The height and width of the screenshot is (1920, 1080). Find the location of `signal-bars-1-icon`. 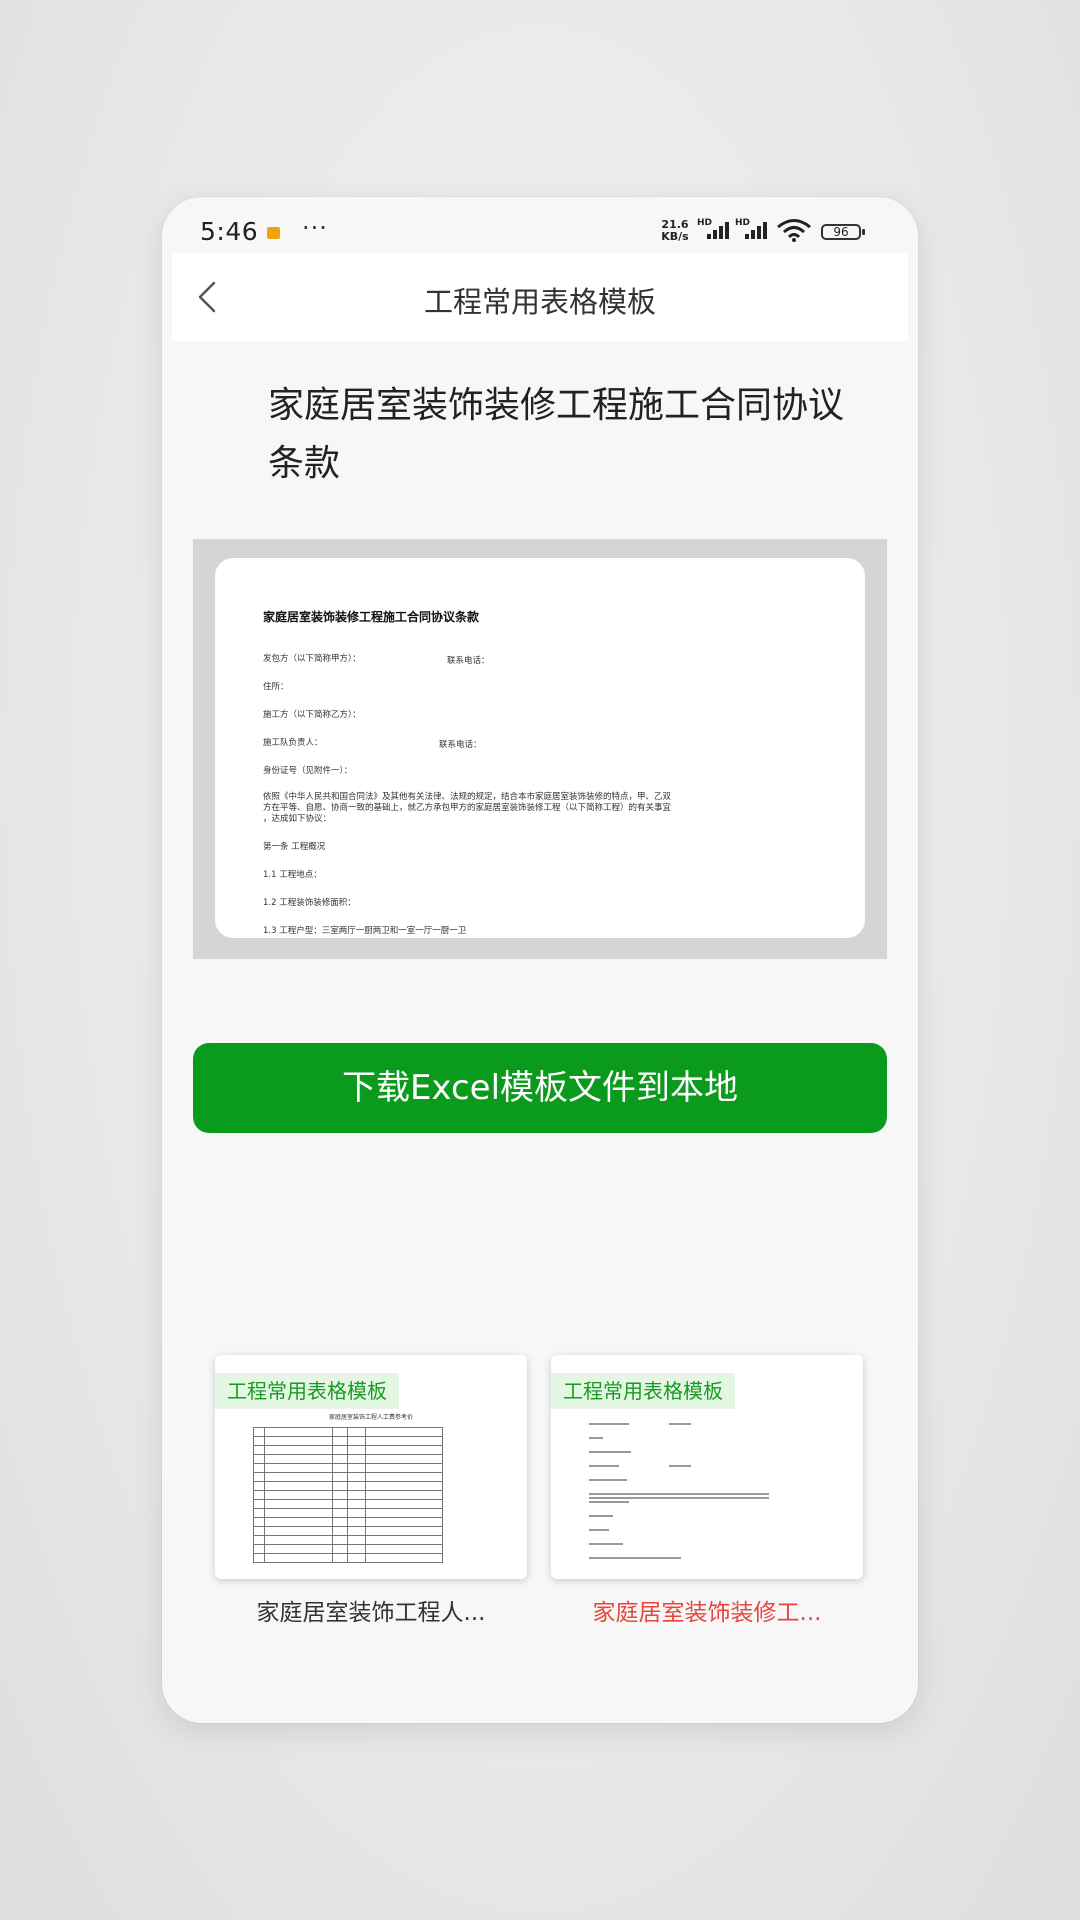

signal-bars-1-icon is located at coordinates (718, 230).